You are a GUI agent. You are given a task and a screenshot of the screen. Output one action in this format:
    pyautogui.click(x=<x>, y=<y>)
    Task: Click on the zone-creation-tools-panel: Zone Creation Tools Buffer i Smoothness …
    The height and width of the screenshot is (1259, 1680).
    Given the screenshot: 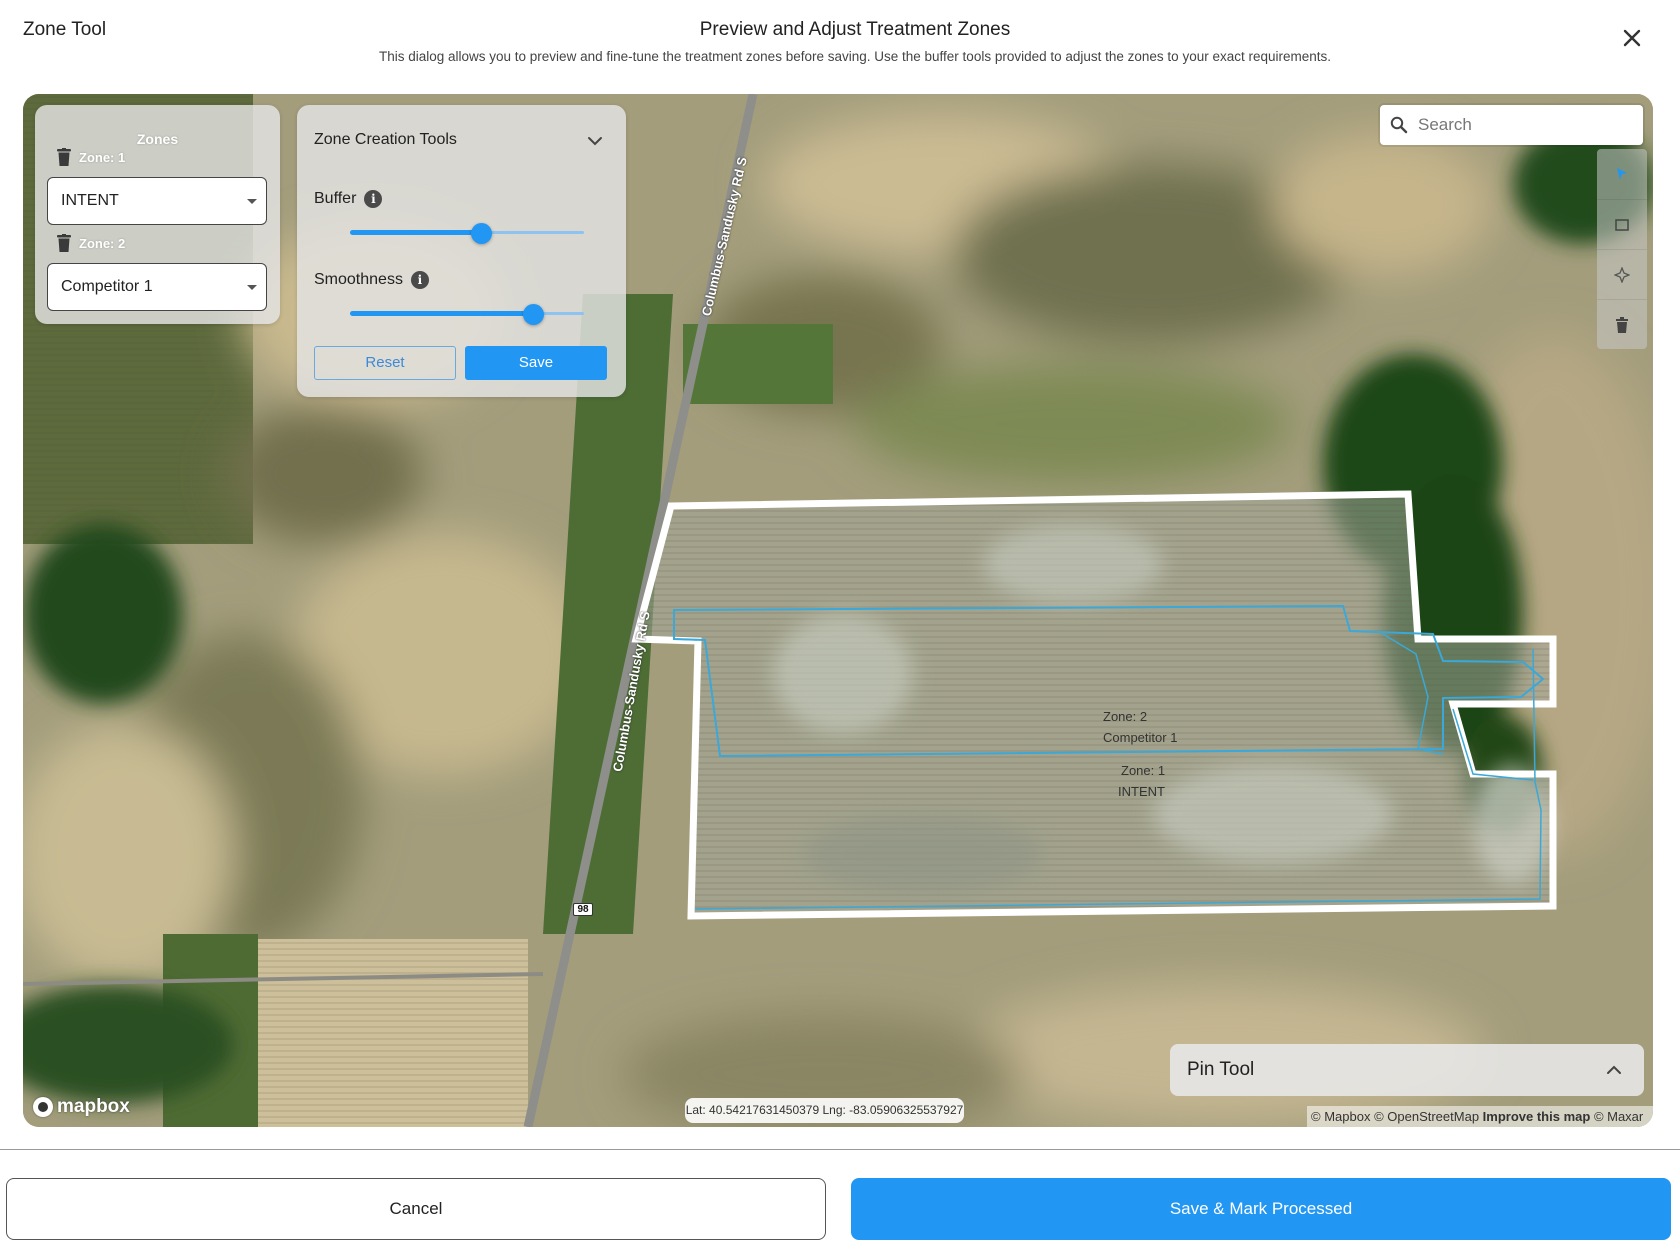 What is the action you would take?
    pyautogui.click(x=461, y=251)
    